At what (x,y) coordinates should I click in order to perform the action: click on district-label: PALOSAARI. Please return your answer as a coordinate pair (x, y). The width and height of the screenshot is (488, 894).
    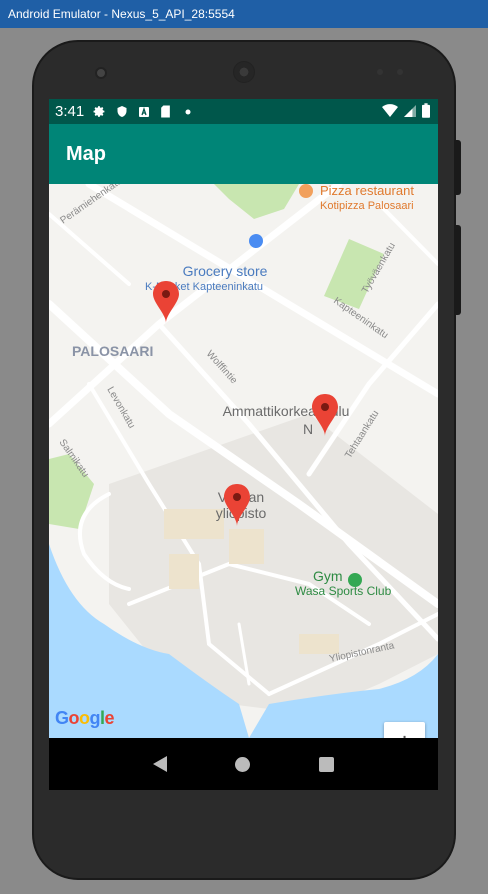
    Looking at the image, I should click on (112, 351).